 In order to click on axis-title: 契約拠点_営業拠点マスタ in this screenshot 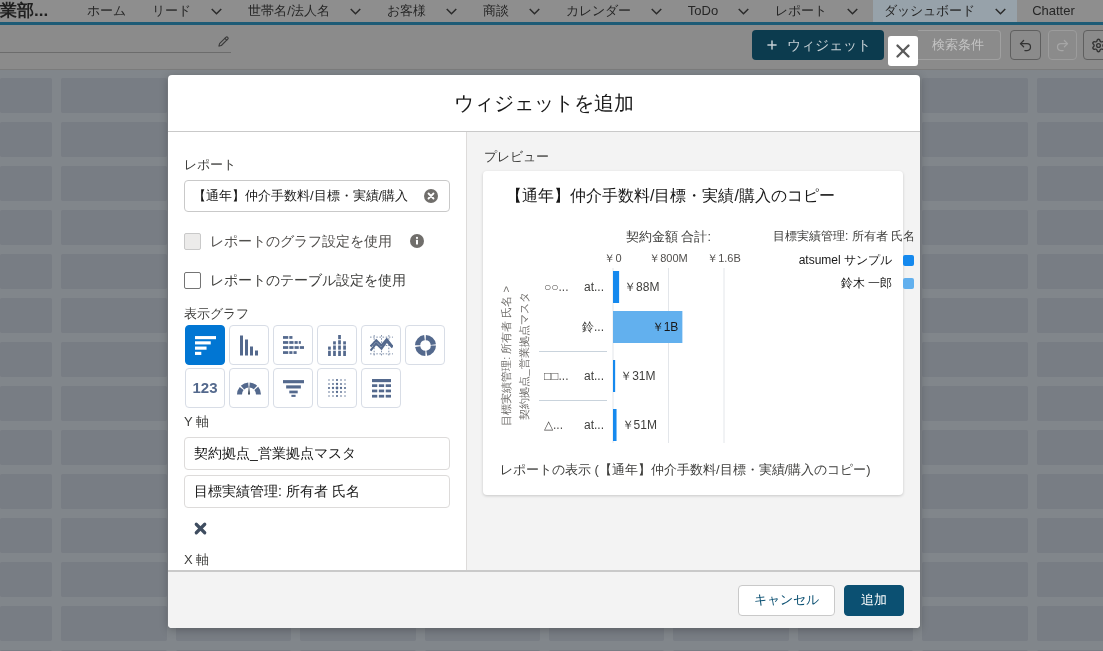, I will do `click(524, 356)`.